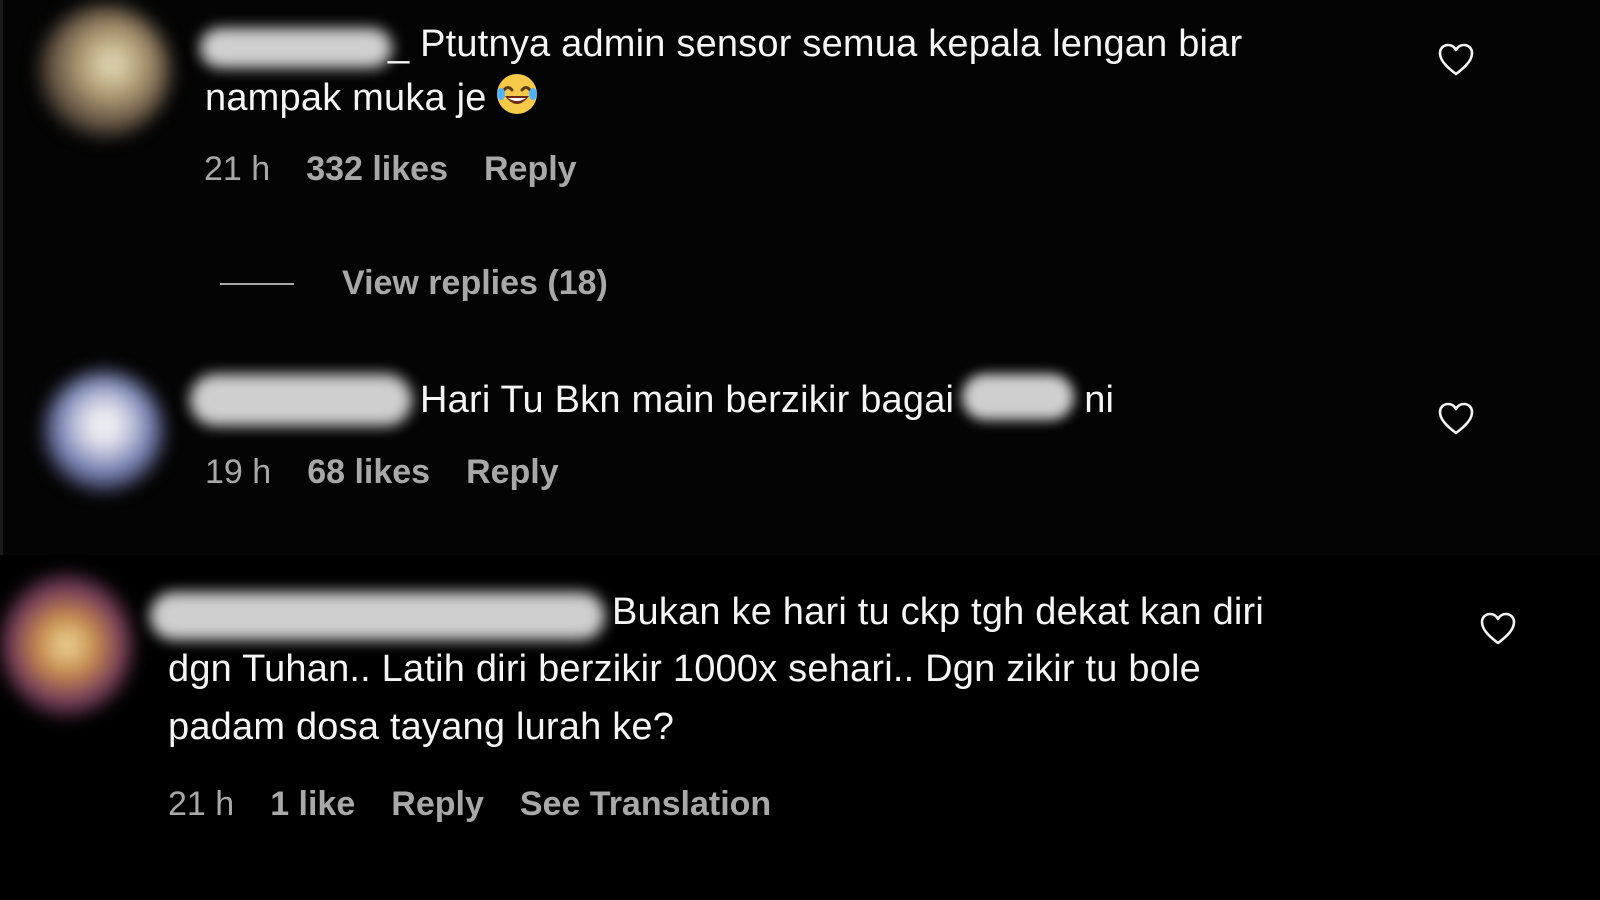 The width and height of the screenshot is (1600, 900). I want to click on comment-meta: 19 h 68 likes Reply, so click(382, 472).